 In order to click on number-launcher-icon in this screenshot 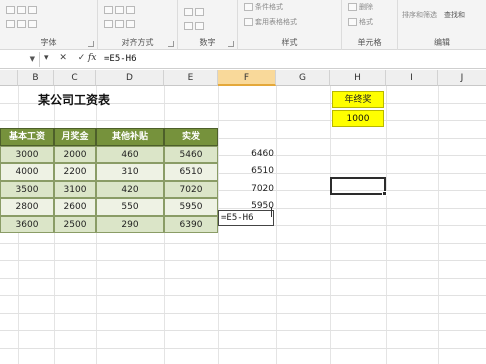, I will do `click(231, 44)`.